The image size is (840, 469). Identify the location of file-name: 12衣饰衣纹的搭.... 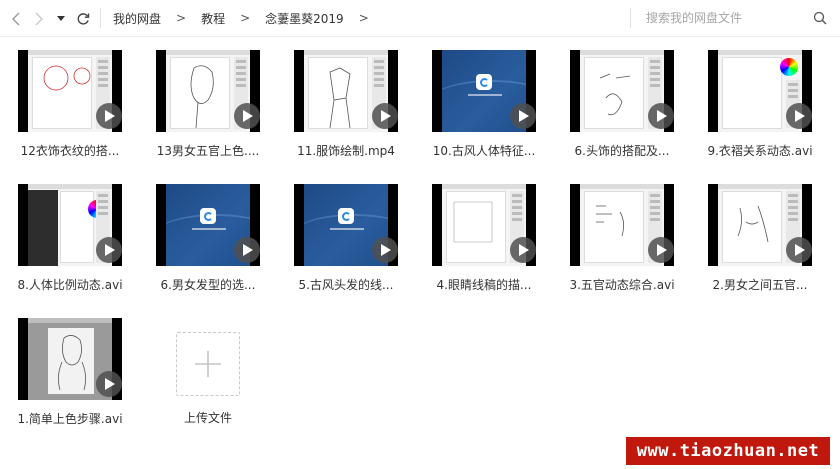
(70, 150).